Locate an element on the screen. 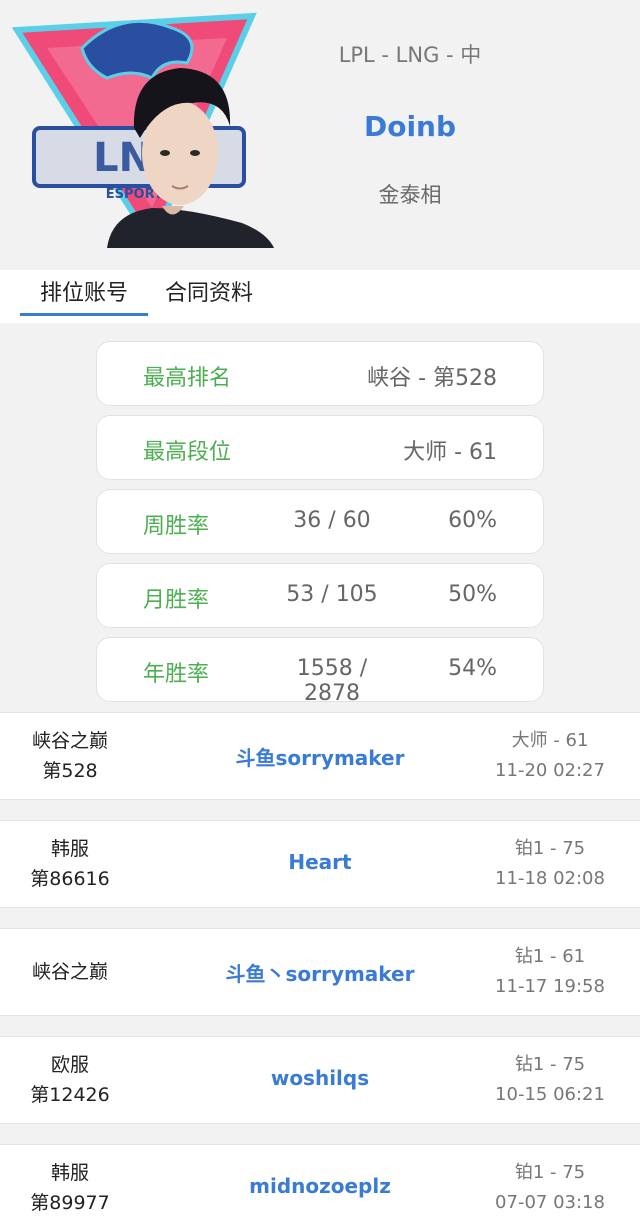  account-name: Heart is located at coordinates (320, 862).